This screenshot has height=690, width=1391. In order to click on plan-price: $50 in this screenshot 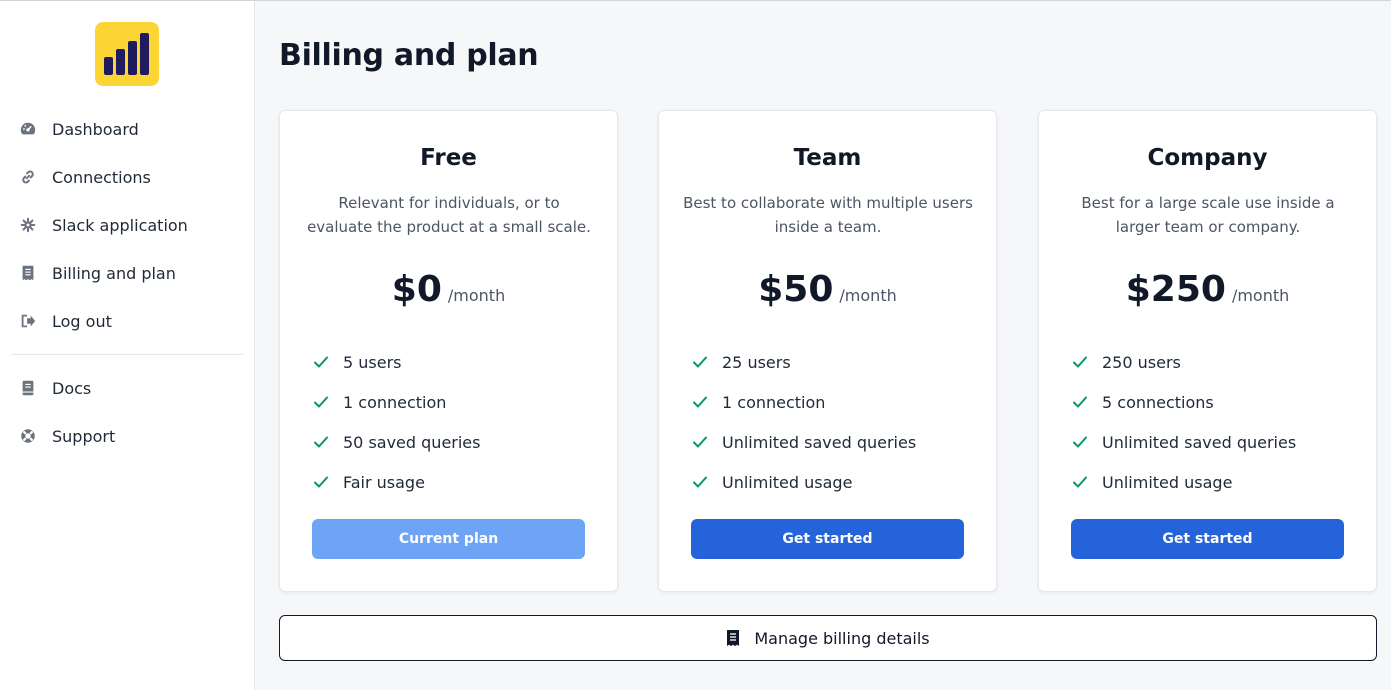, I will do `click(796, 289)`.